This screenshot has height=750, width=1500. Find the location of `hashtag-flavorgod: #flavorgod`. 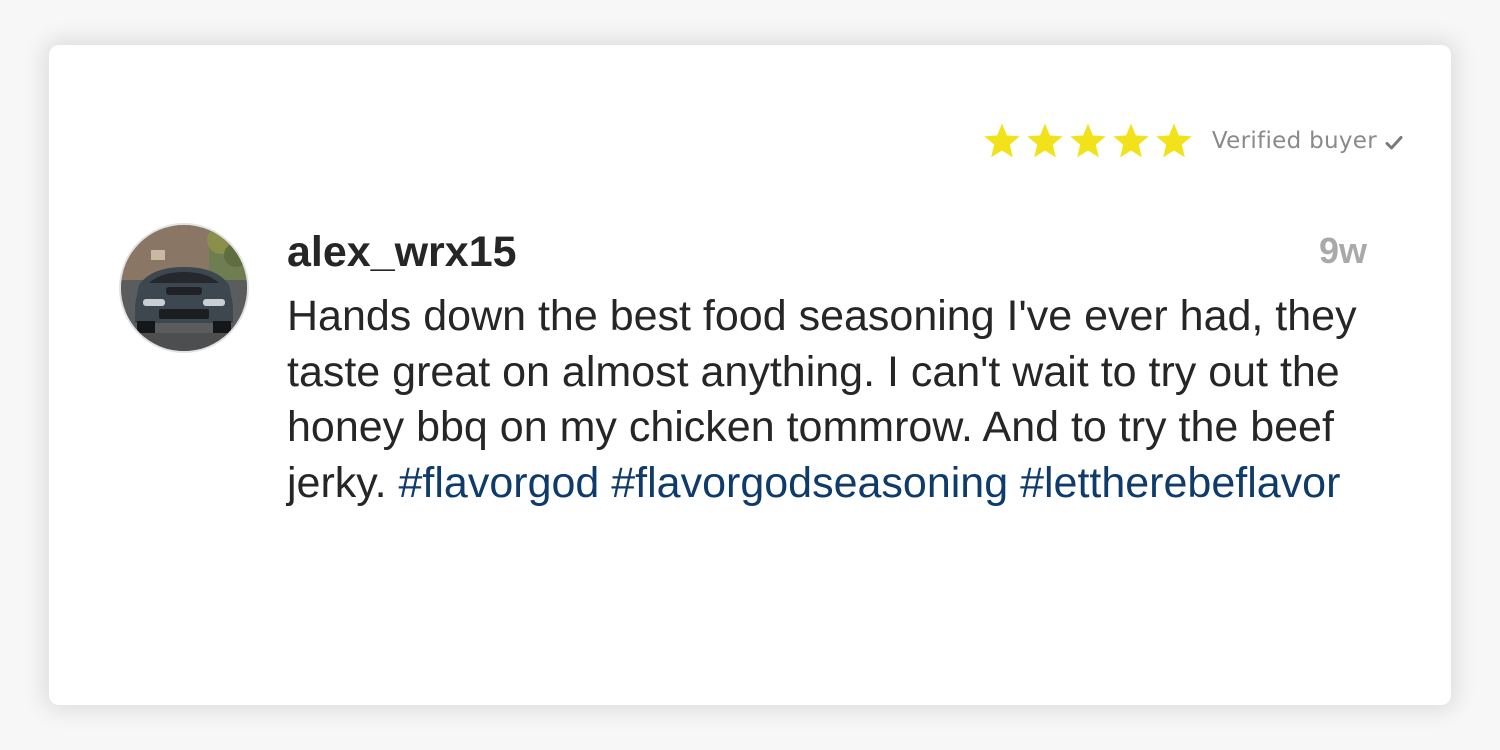

hashtag-flavorgod: #flavorgod is located at coordinates (499, 483).